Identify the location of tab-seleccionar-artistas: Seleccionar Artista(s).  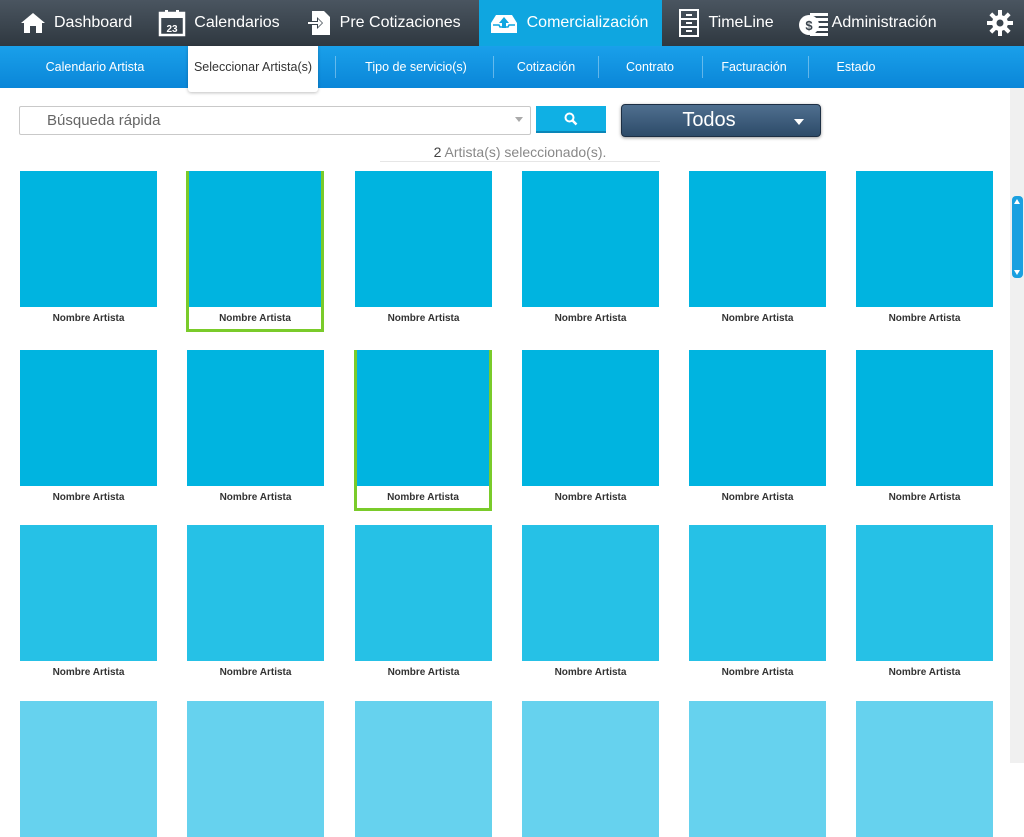
(253, 69).